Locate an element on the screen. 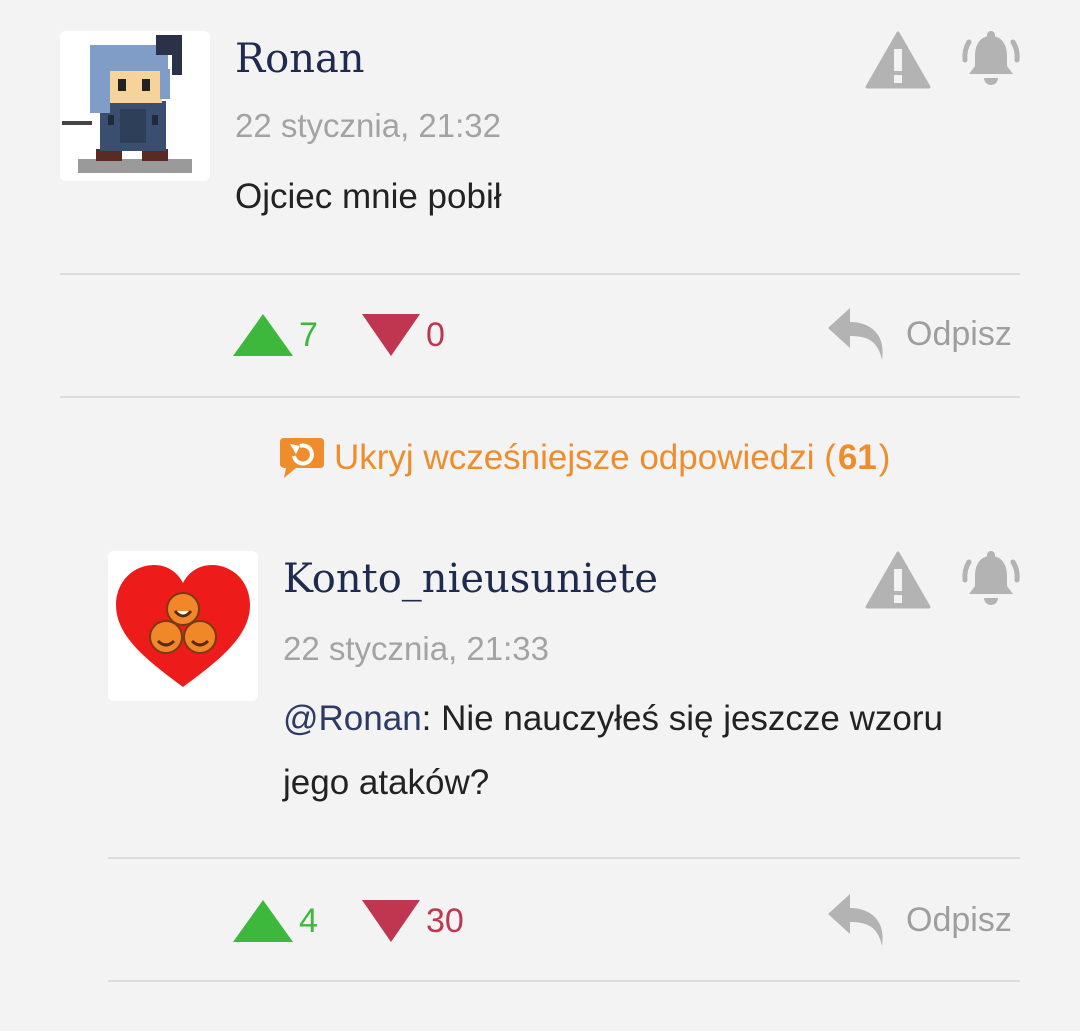  upvote-count: 4 is located at coordinates (308, 920).